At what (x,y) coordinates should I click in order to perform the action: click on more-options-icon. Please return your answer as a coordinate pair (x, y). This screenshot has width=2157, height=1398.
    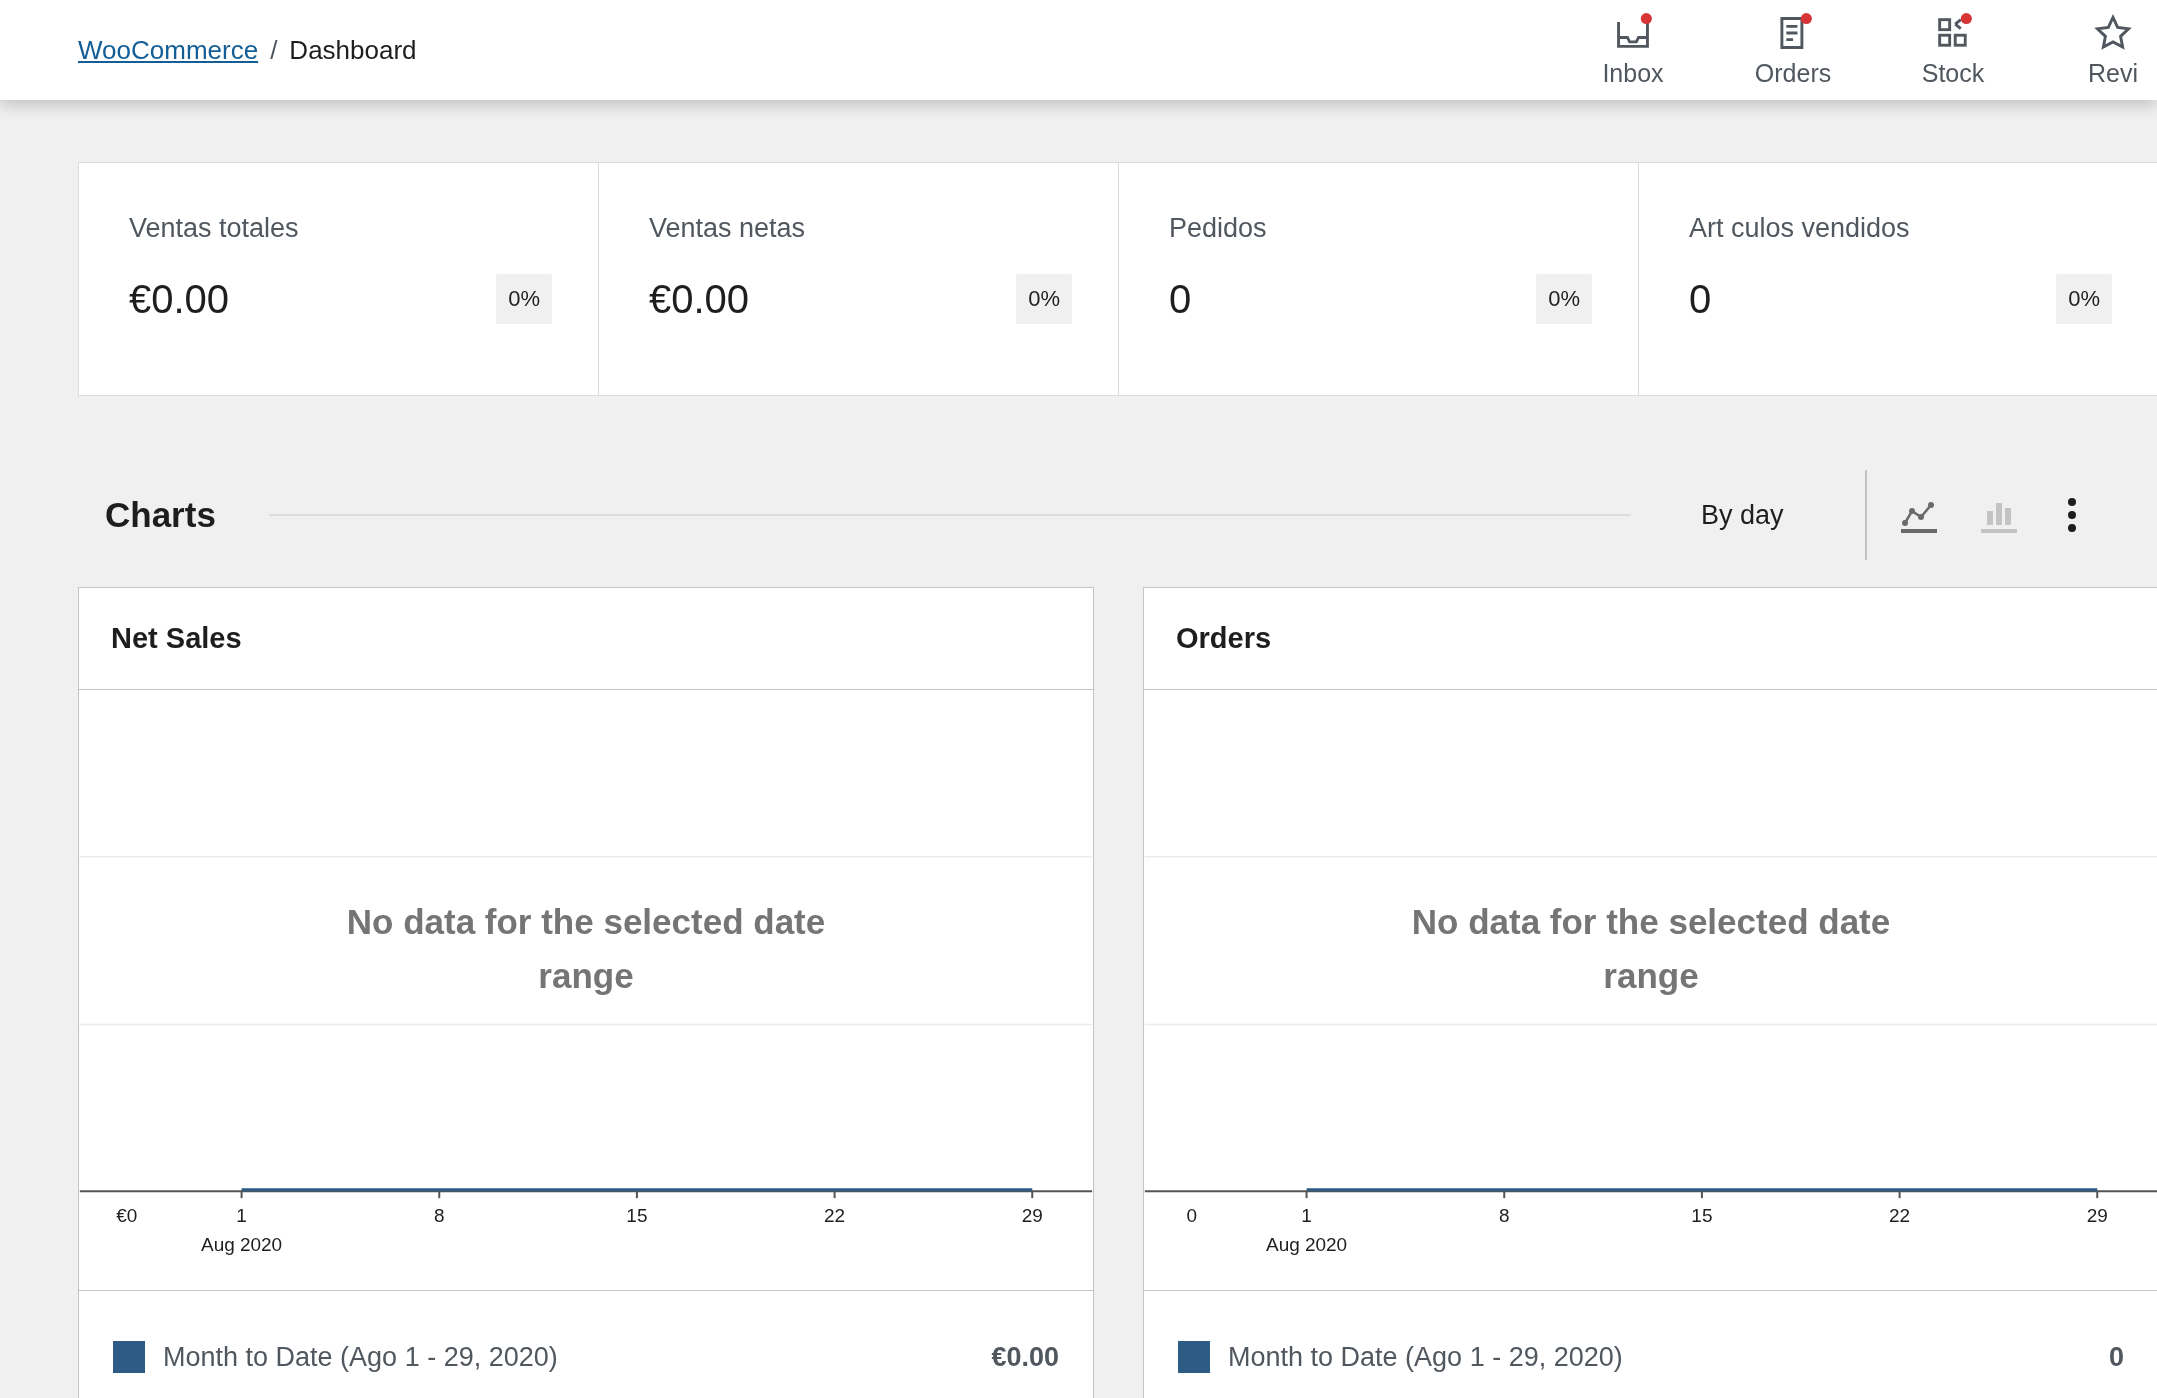
    Looking at the image, I should click on (2072, 515).